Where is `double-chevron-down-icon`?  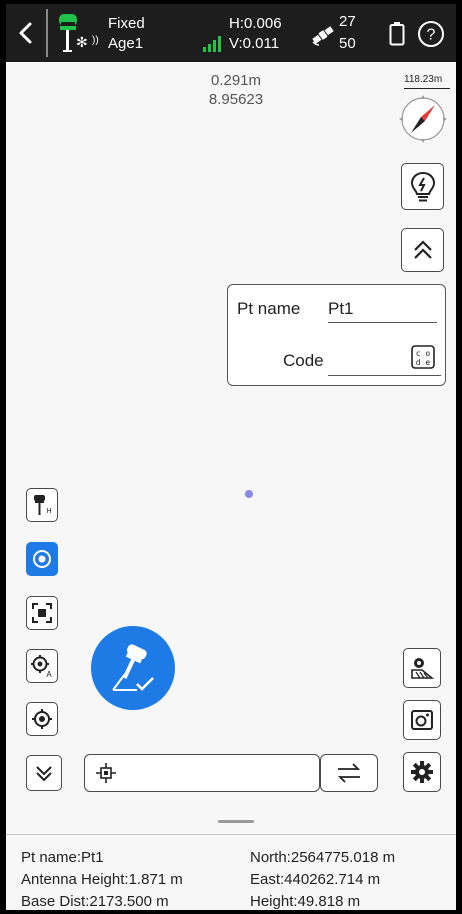
double-chevron-down-icon is located at coordinates (44, 774).